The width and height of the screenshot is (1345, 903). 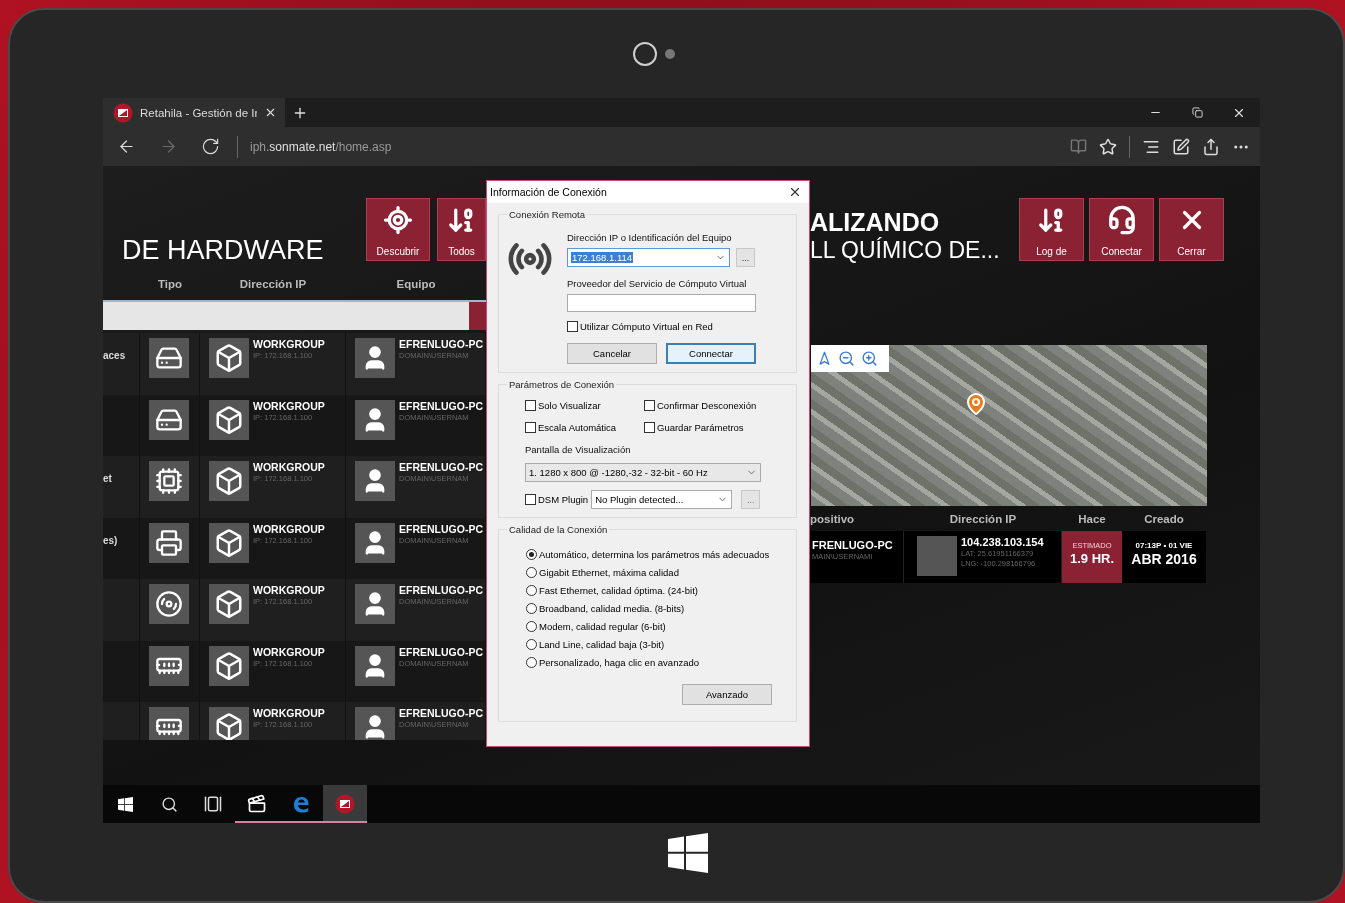 What do you see at coordinates (852, 545) in the screenshot?
I see `computer-name: FRENLUGO-PC` at bounding box center [852, 545].